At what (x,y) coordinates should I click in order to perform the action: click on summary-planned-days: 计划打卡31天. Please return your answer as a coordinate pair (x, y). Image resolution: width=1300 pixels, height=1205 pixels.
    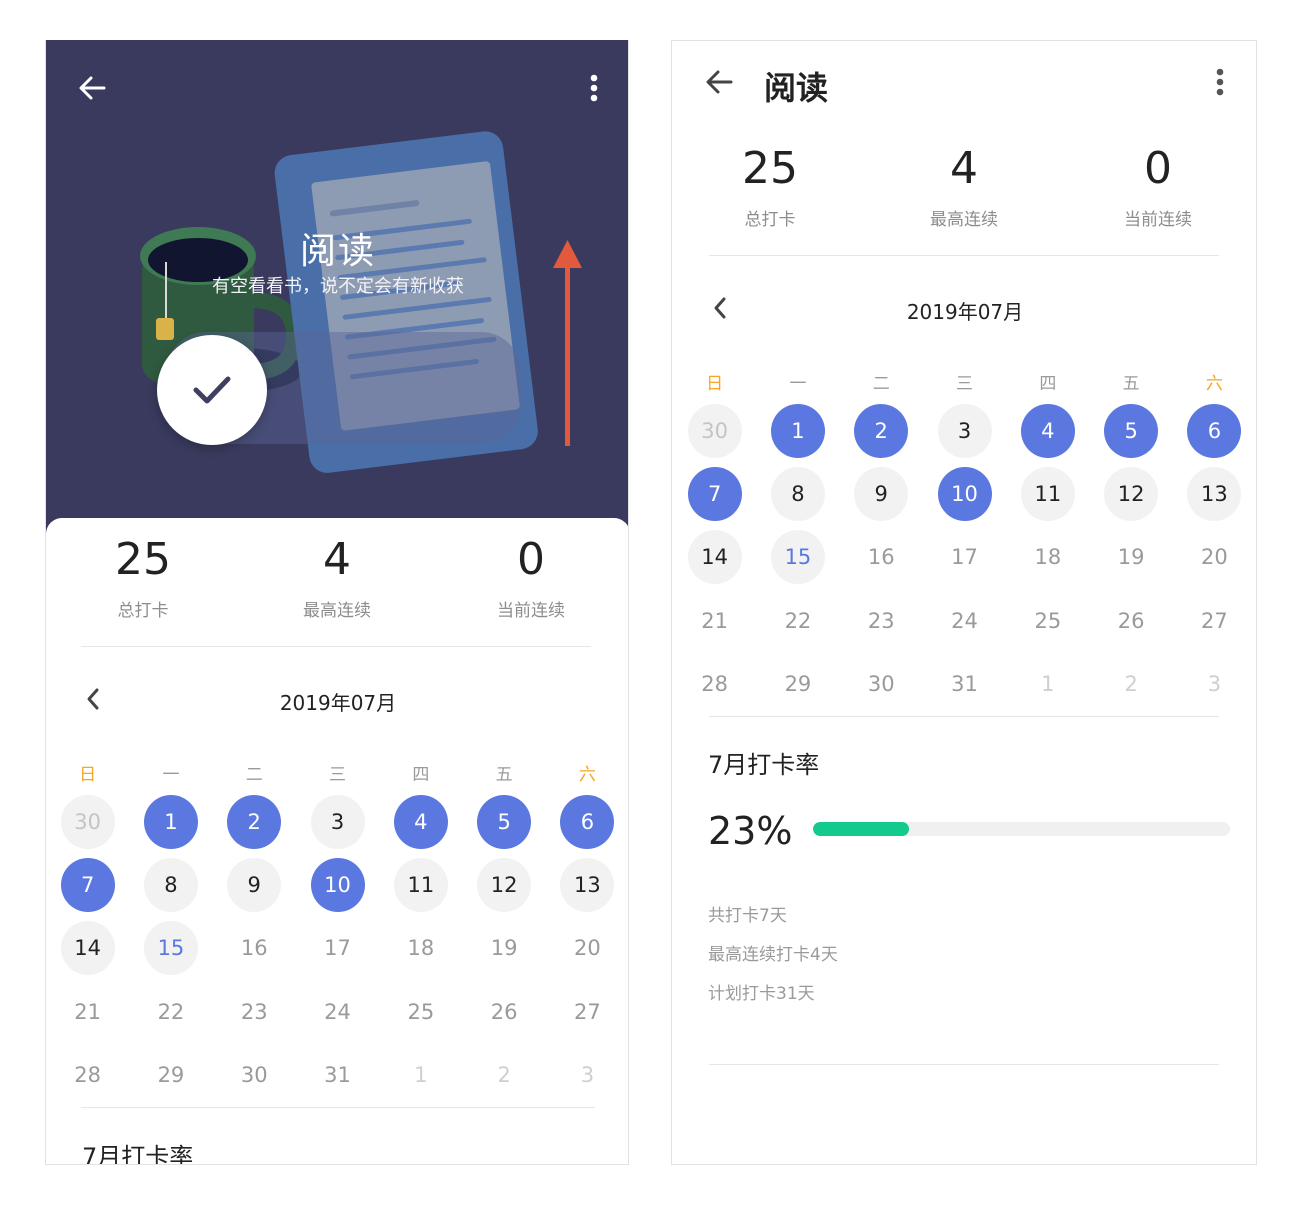
    Looking at the image, I should click on (761, 994).